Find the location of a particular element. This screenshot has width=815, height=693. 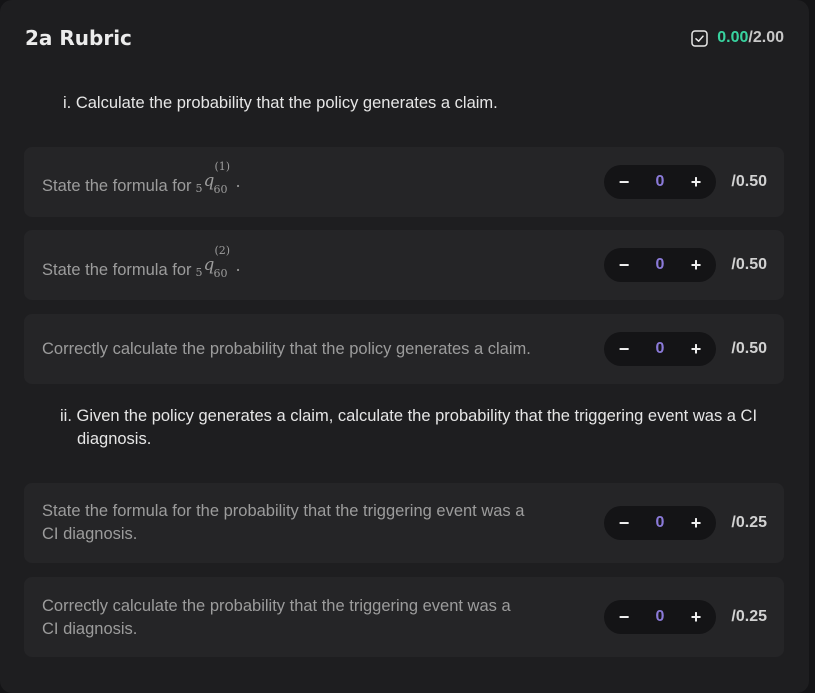

total-score: 0.00/2.00 is located at coordinates (737, 38).